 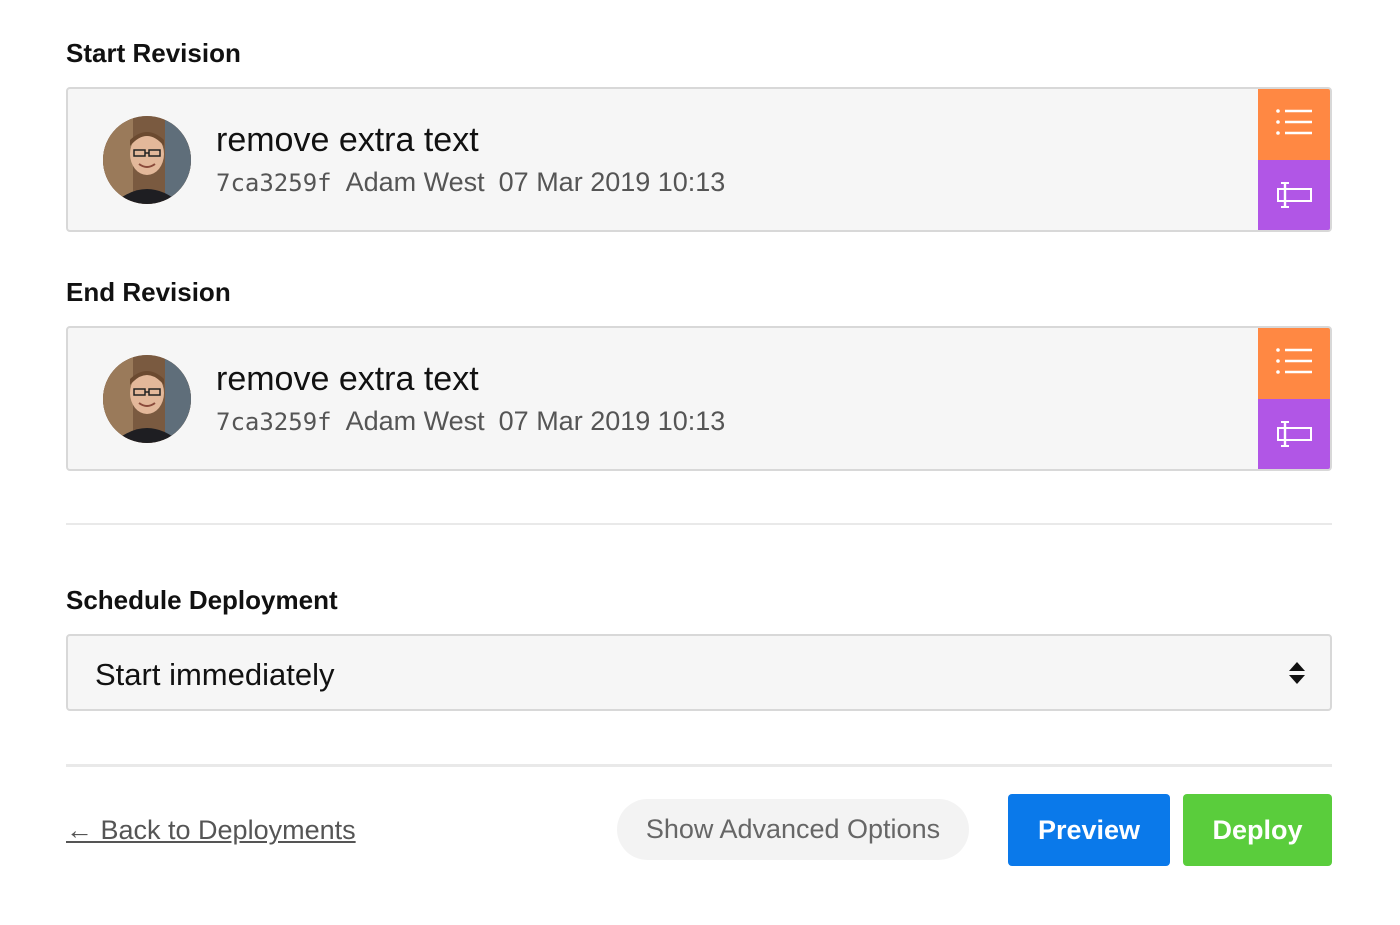 I want to click on deploy-button: Deploy, so click(x=1257, y=830).